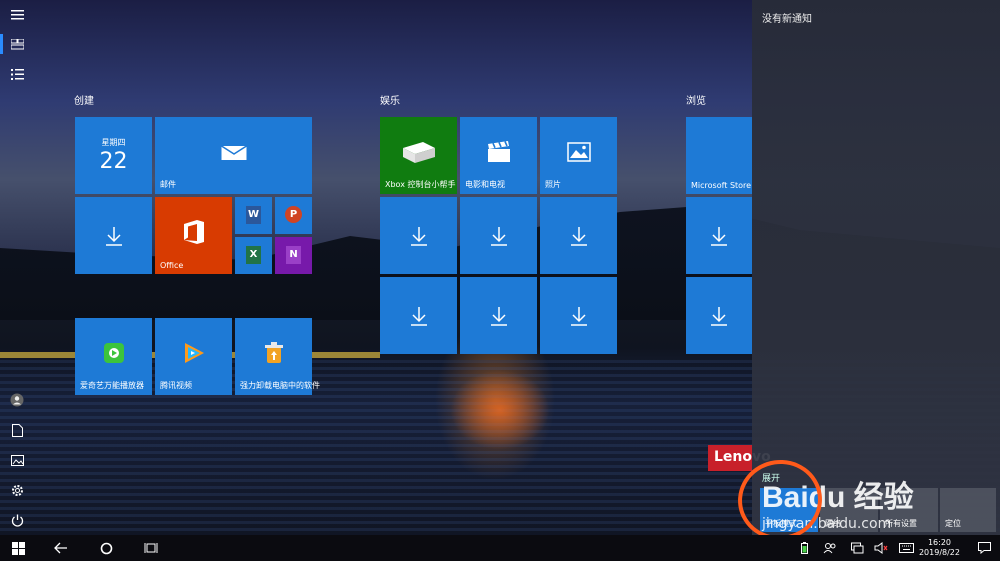 The width and height of the screenshot is (1000, 561). I want to click on photos-tile: 照片, so click(578, 155).